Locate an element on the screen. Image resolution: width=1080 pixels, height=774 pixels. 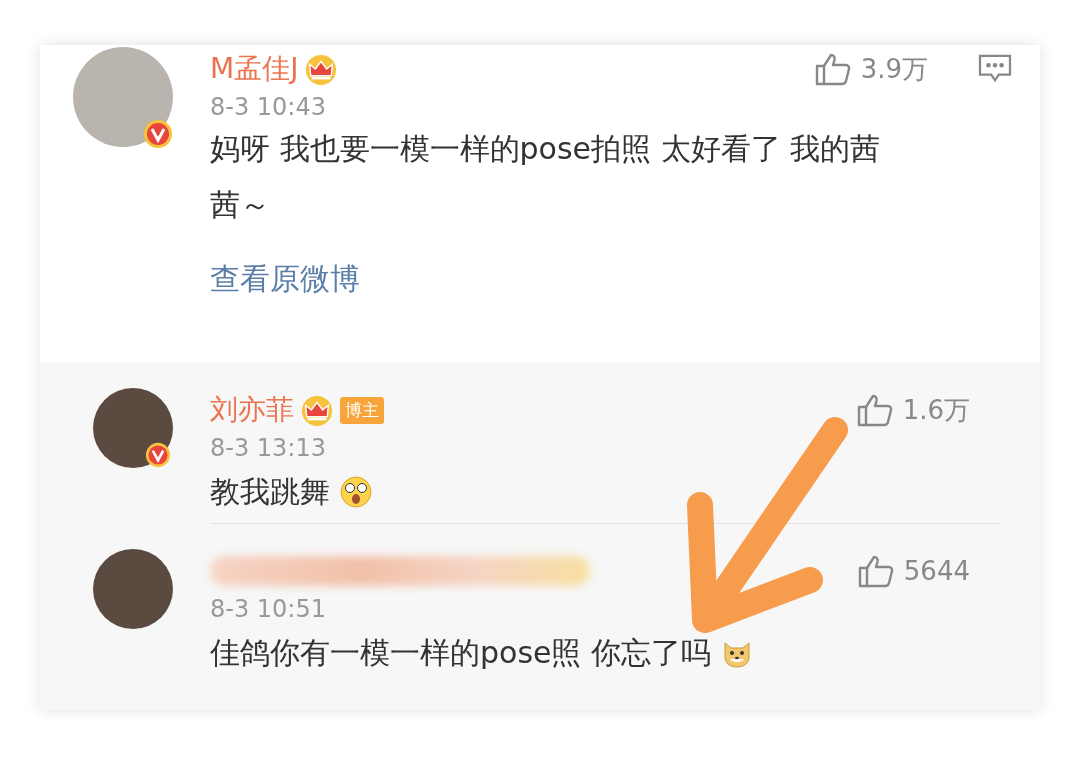
like-count: 3.9万 is located at coordinates (894, 69).